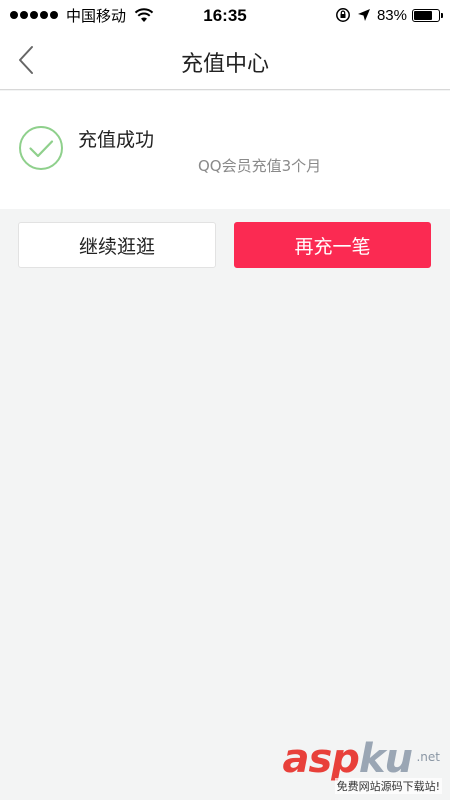 The height and width of the screenshot is (800, 450). I want to click on chevron-left-icon, so click(26, 60).